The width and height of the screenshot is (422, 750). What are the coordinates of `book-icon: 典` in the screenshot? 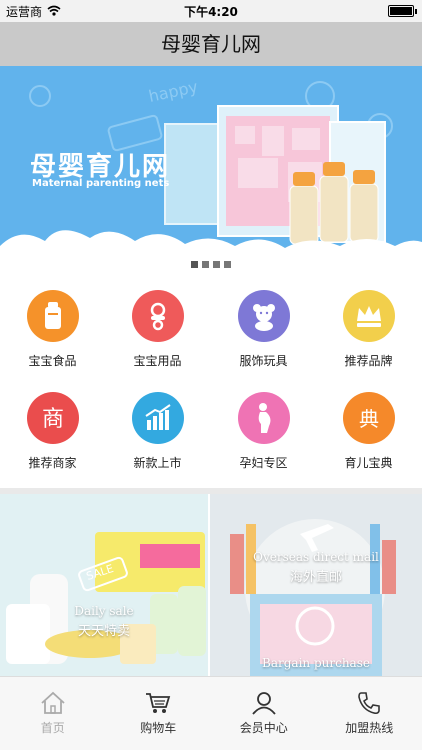 It's located at (368, 418).